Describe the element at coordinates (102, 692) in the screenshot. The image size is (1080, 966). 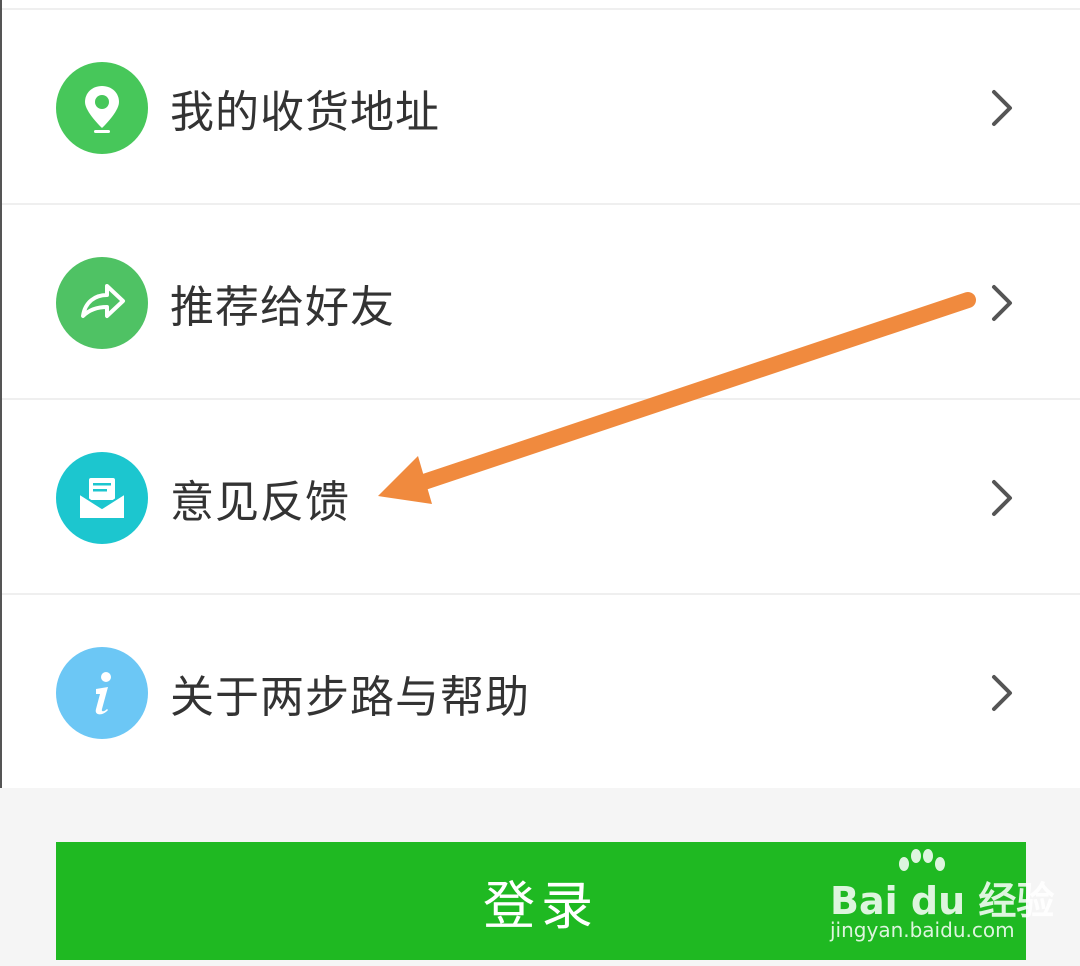
I see `info-icon` at that location.